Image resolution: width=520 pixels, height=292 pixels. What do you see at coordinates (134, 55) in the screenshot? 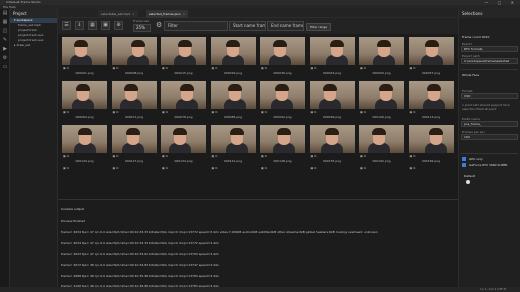
I see `frame-thumbnail: ▣ ⧉ 000008.png` at bounding box center [134, 55].